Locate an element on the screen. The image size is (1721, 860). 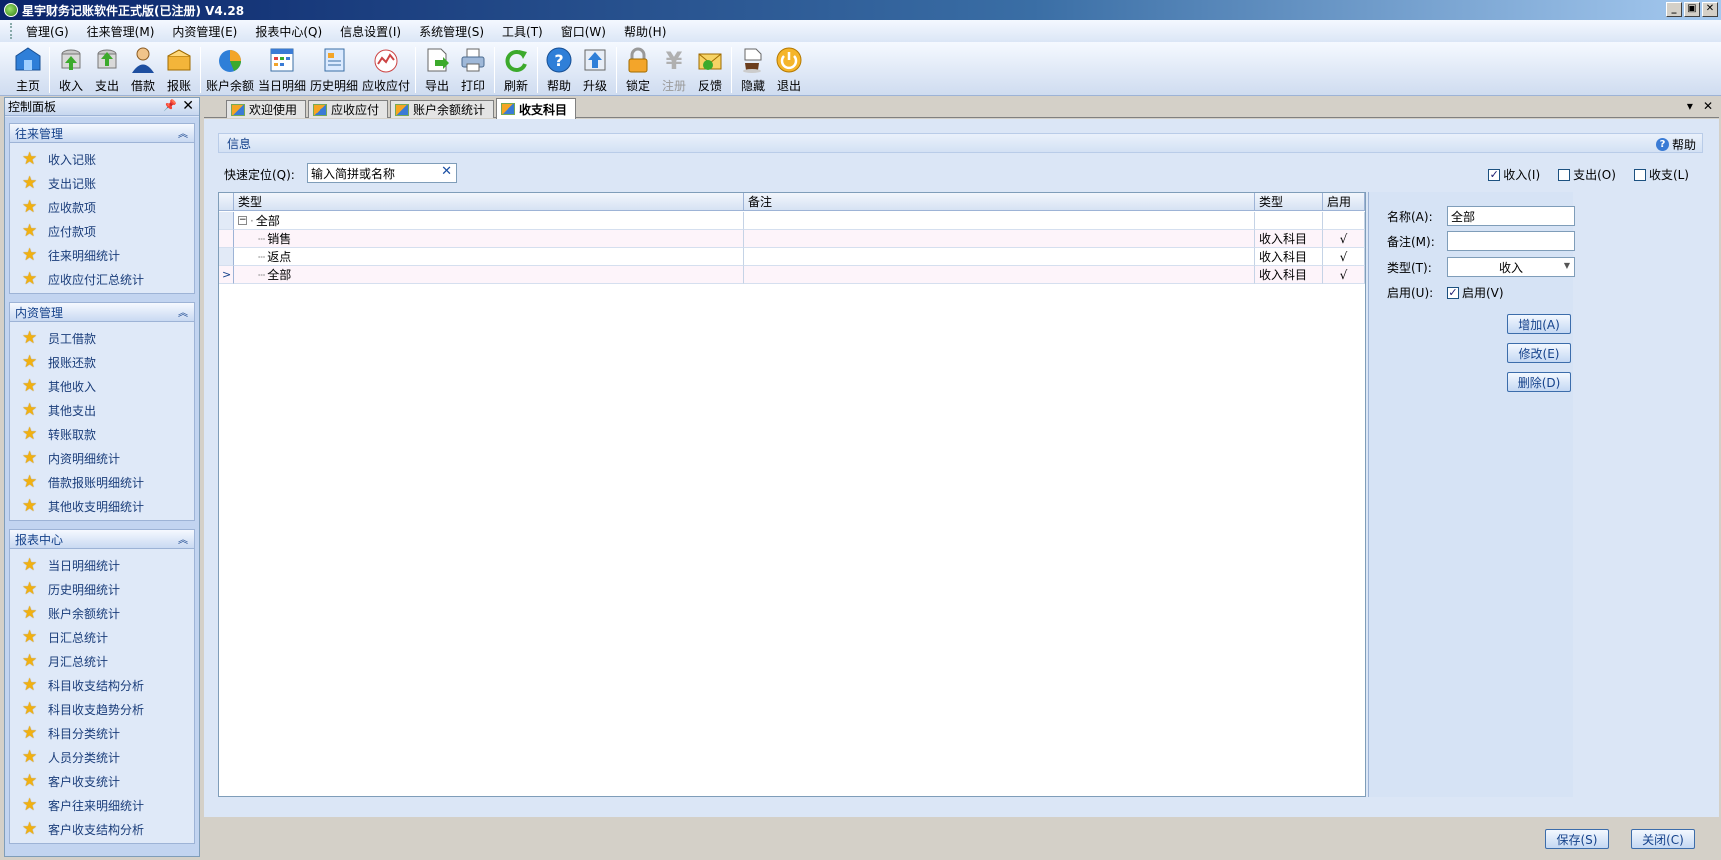
table-row: ┄ 销售 收入科目 √ is located at coordinates (792, 239).